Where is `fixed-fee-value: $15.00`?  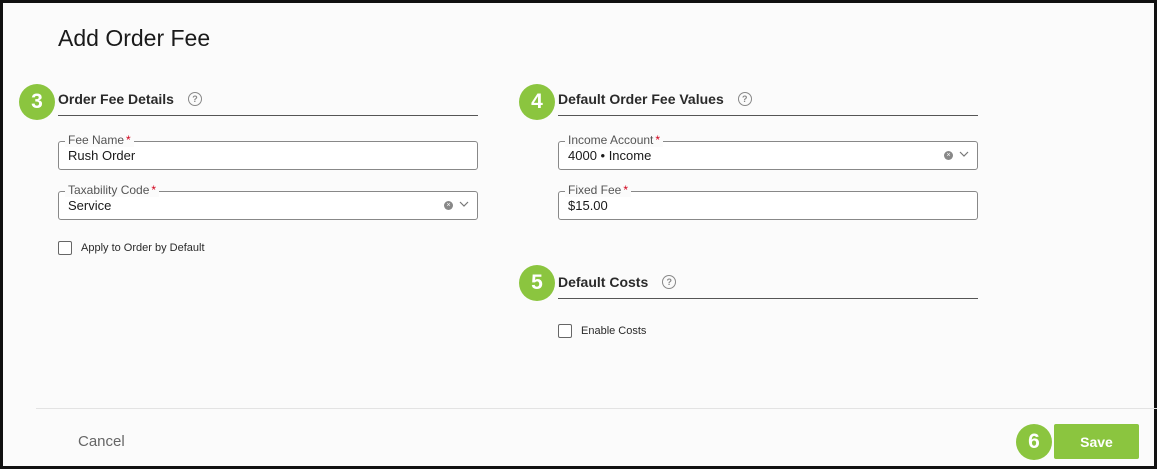
fixed-fee-value: $15.00 is located at coordinates (588, 205).